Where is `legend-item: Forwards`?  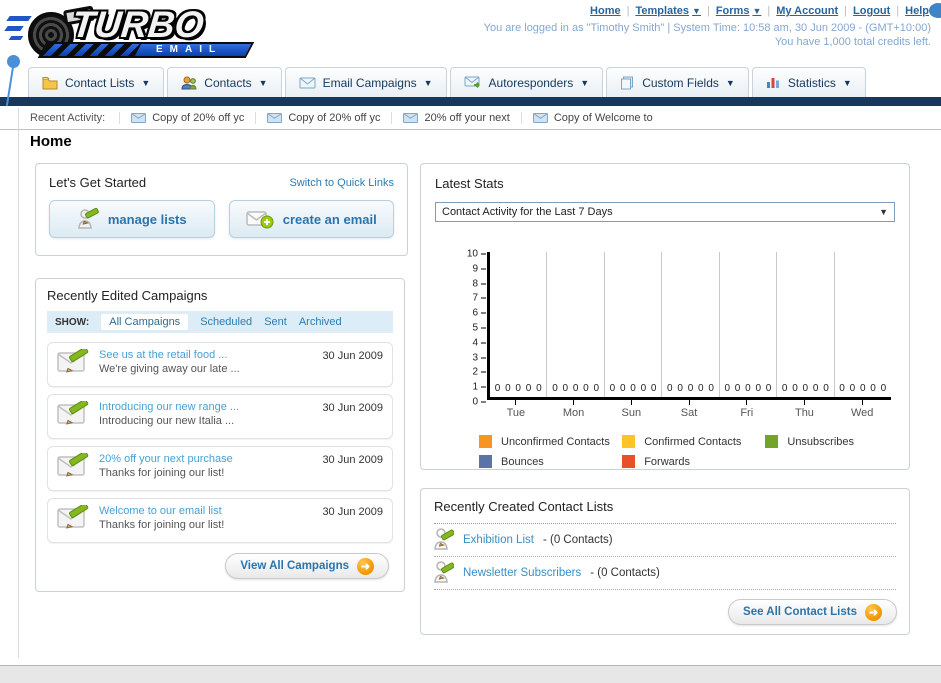
legend-item: Forwards is located at coordinates (693, 461).